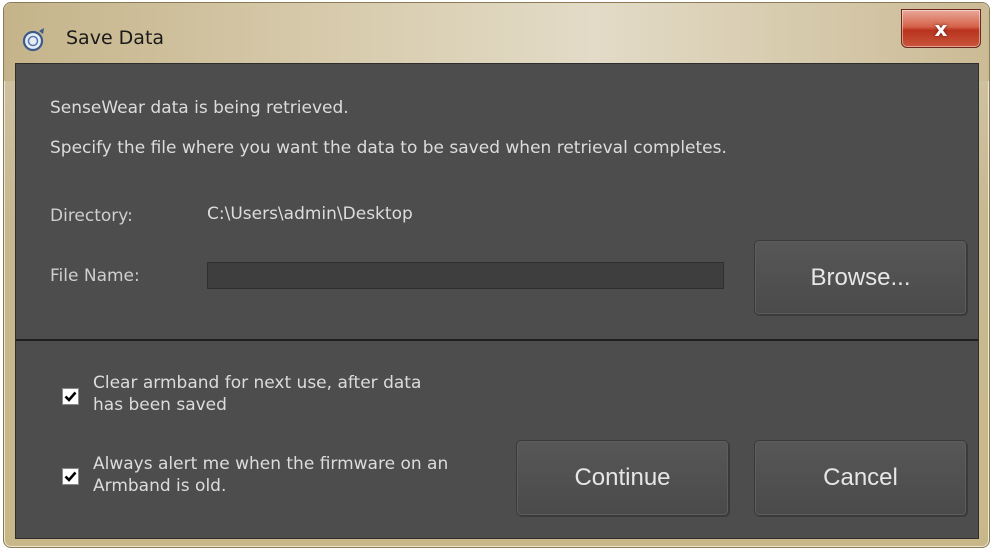  I want to click on section-divider, so click(497, 340).